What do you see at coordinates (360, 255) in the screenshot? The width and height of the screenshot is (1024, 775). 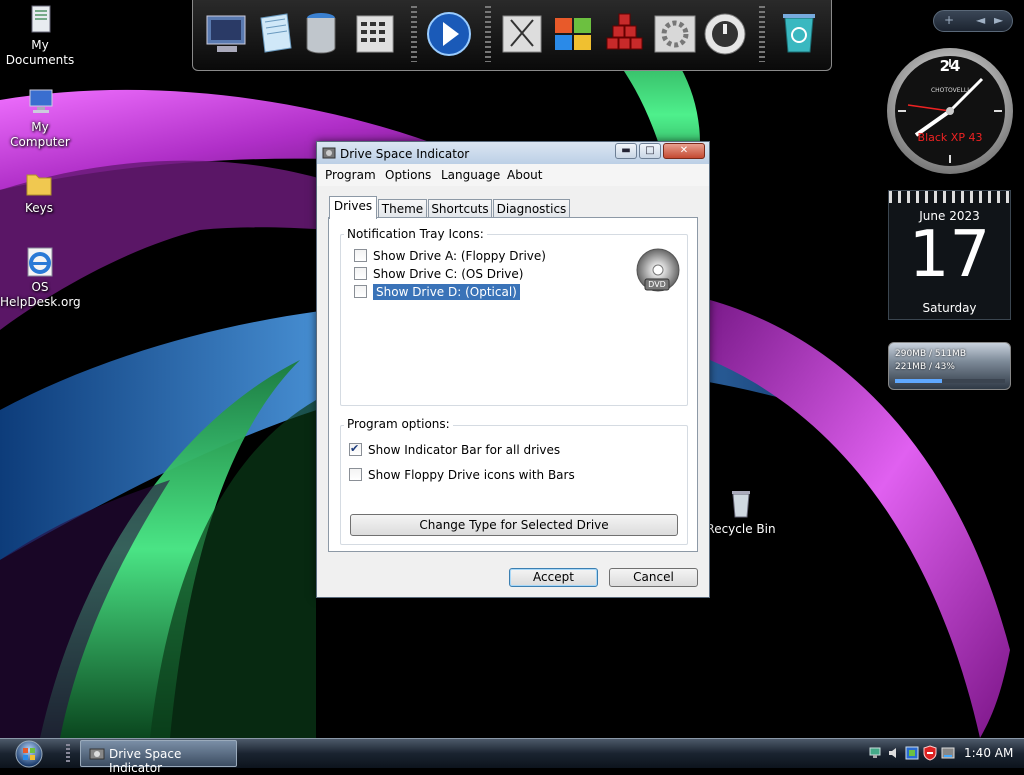 I see `show-drive-a-checkbox` at bounding box center [360, 255].